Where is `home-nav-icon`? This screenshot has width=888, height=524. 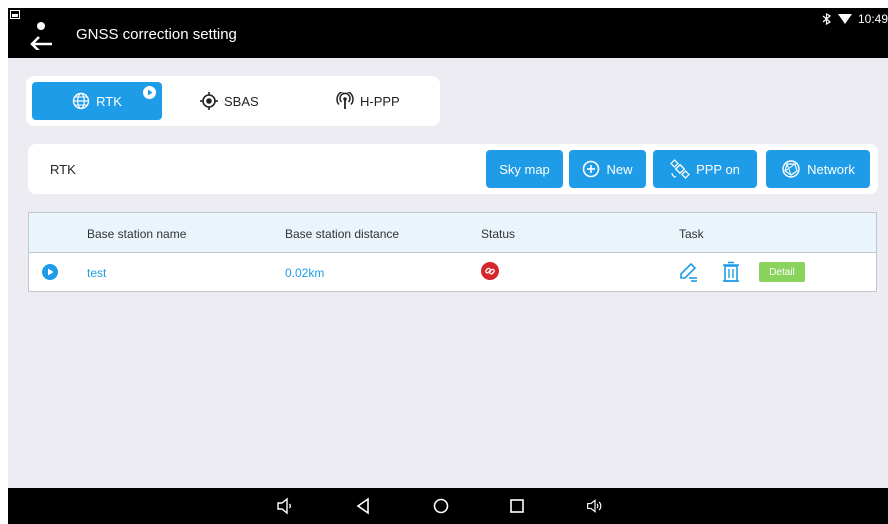 home-nav-icon is located at coordinates (441, 506).